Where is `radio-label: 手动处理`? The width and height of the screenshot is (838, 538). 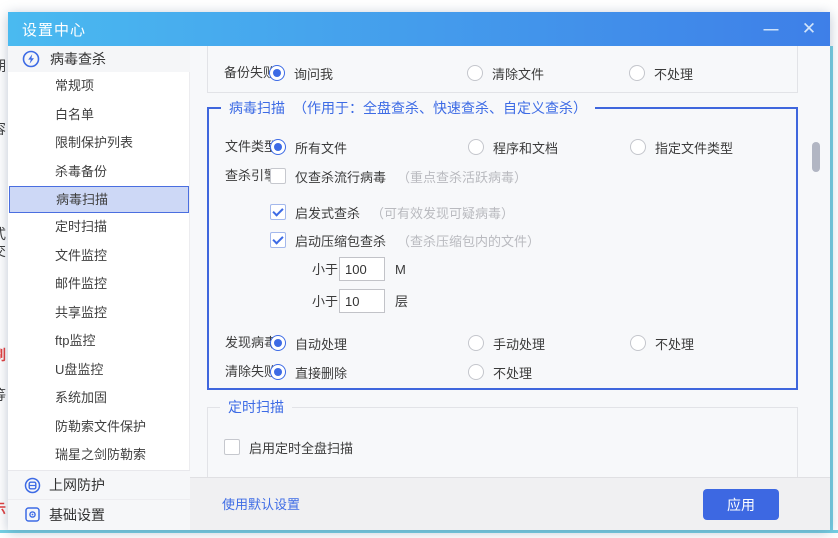
radio-label: 手动处理 is located at coordinates (519, 344).